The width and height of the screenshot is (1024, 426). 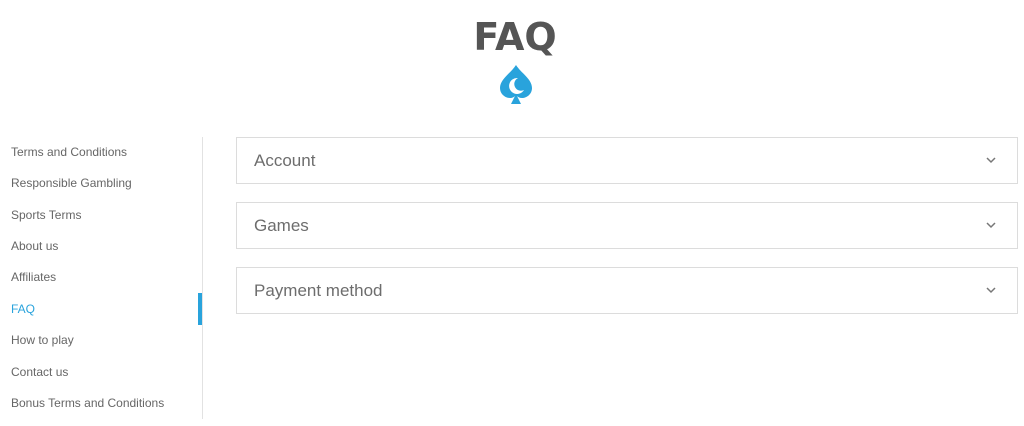 What do you see at coordinates (71, 183) in the screenshot?
I see `sidebar-item-responsible-gambling: Responsible Gambling` at bounding box center [71, 183].